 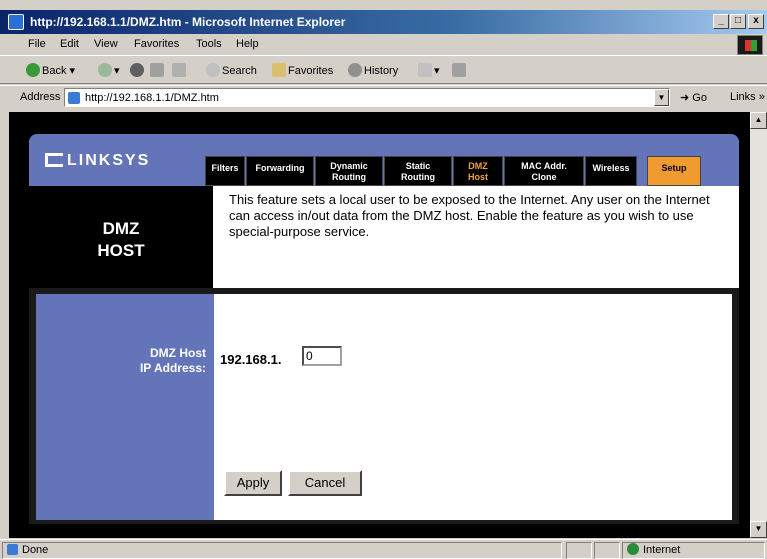 I want to click on status-text: Done, so click(x=35, y=550).